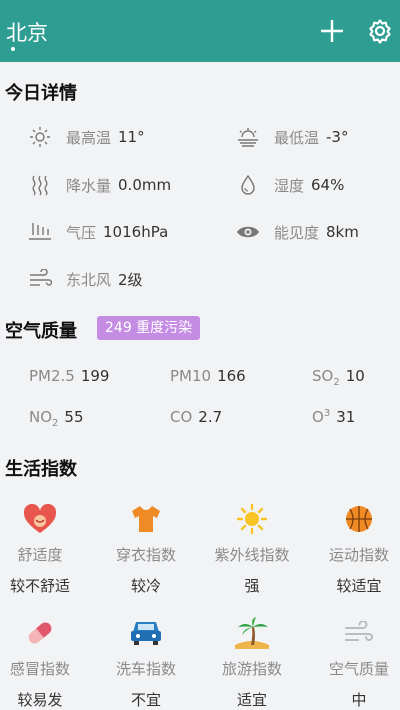 This screenshot has height=710, width=400. I want to click on detail-label: 降水量, so click(89, 185).